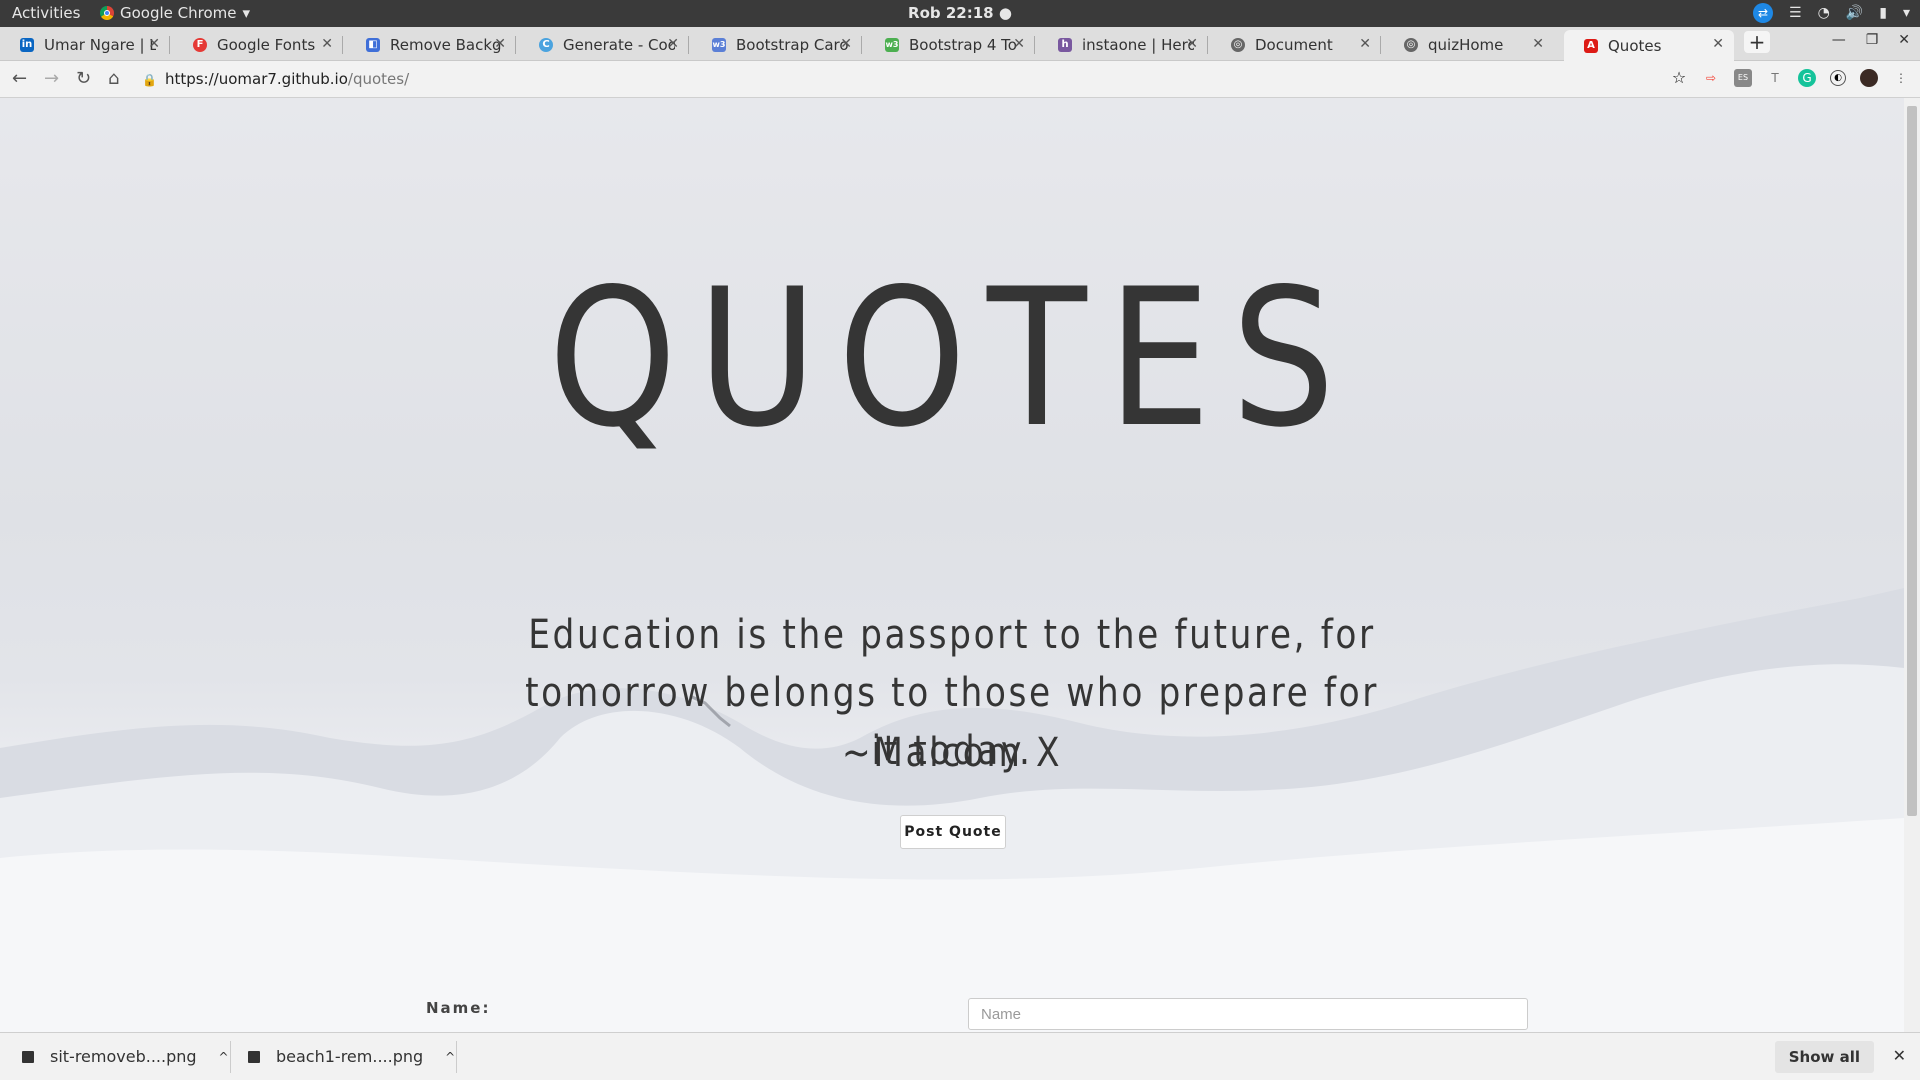 This screenshot has height=1080, width=1920. I want to click on tab-remove-bg: ◧ Remove Backgr ✕, so click(431, 45).